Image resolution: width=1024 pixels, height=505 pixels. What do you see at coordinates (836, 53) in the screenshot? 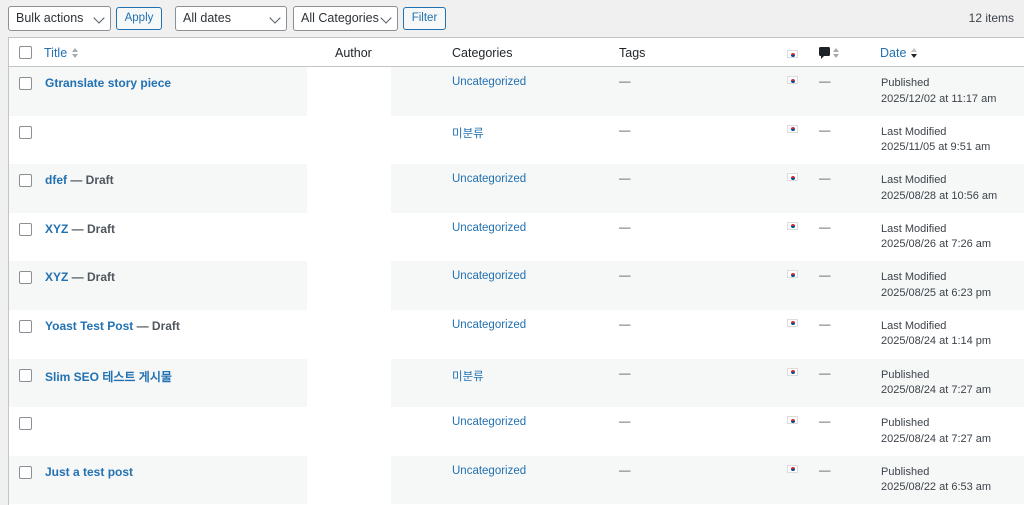
I see `sort-icon` at bounding box center [836, 53].